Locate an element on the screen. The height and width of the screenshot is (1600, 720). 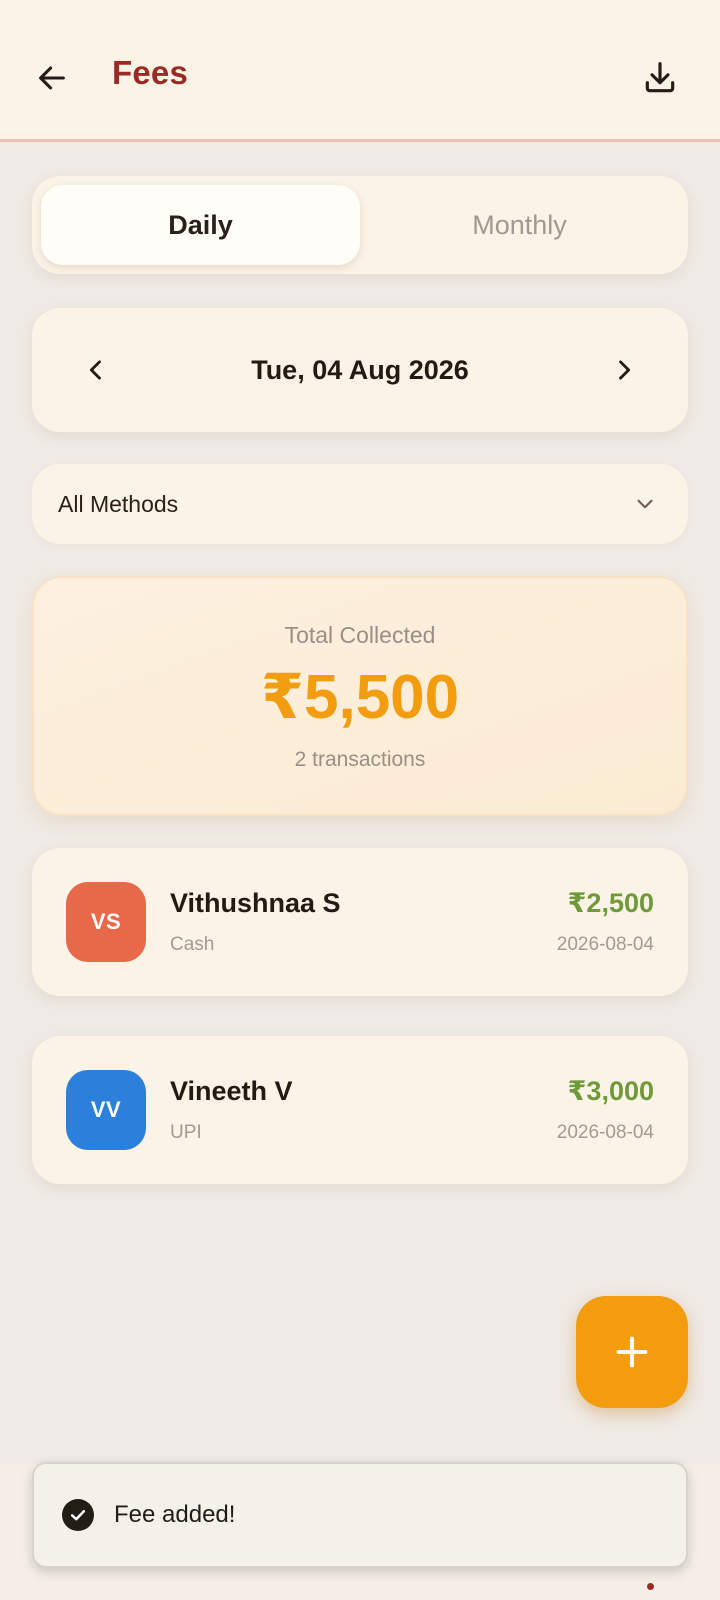
avatar: VV is located at coordinates (106, 1110).